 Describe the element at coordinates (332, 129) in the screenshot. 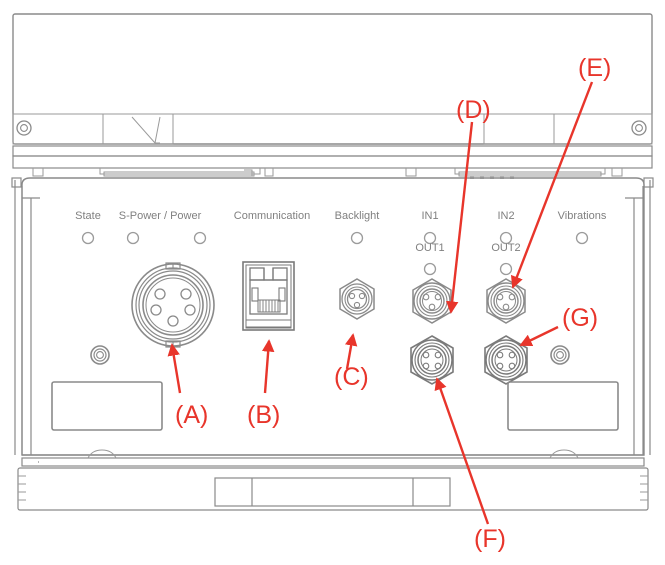

I see `top-housing-detail` at that location.